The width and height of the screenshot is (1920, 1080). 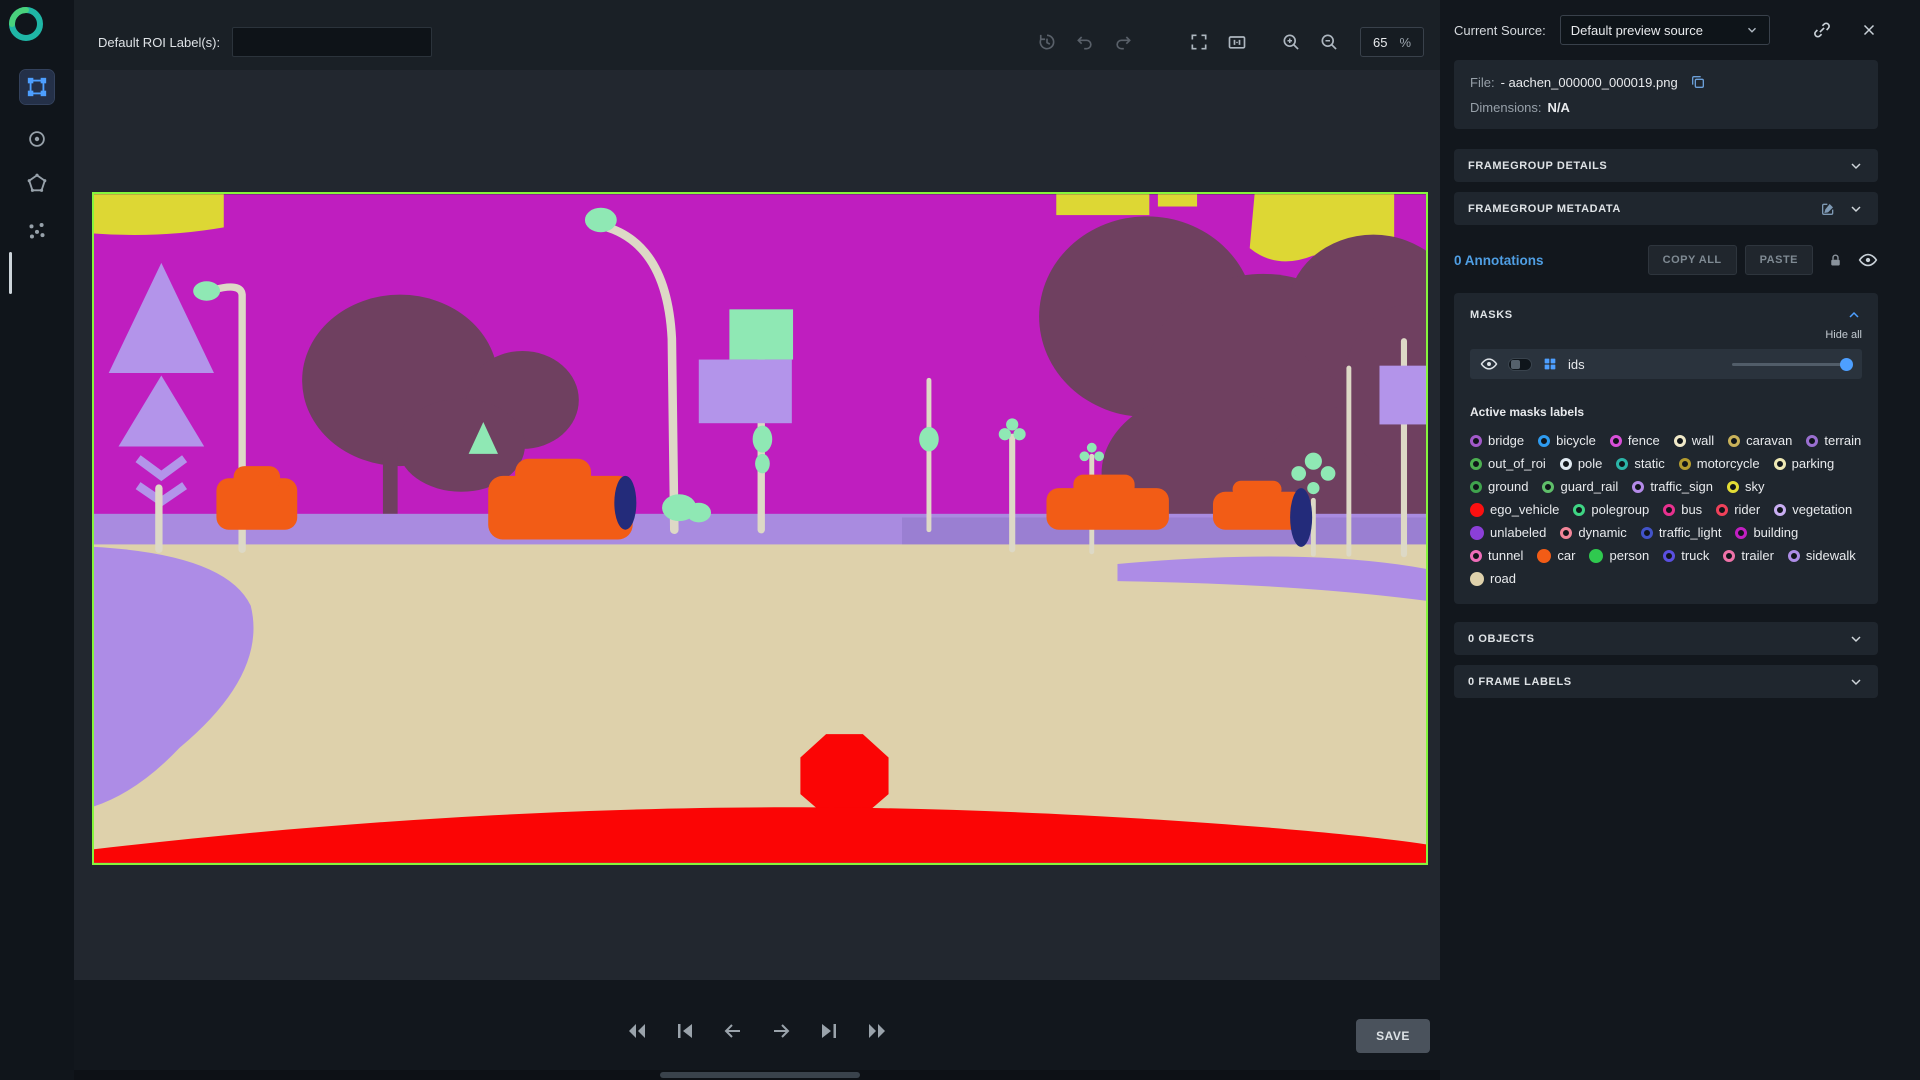 I want to click on framegroup-details-bar: FRAMEGROUP DETAILS, so click(x=1666, y=165).